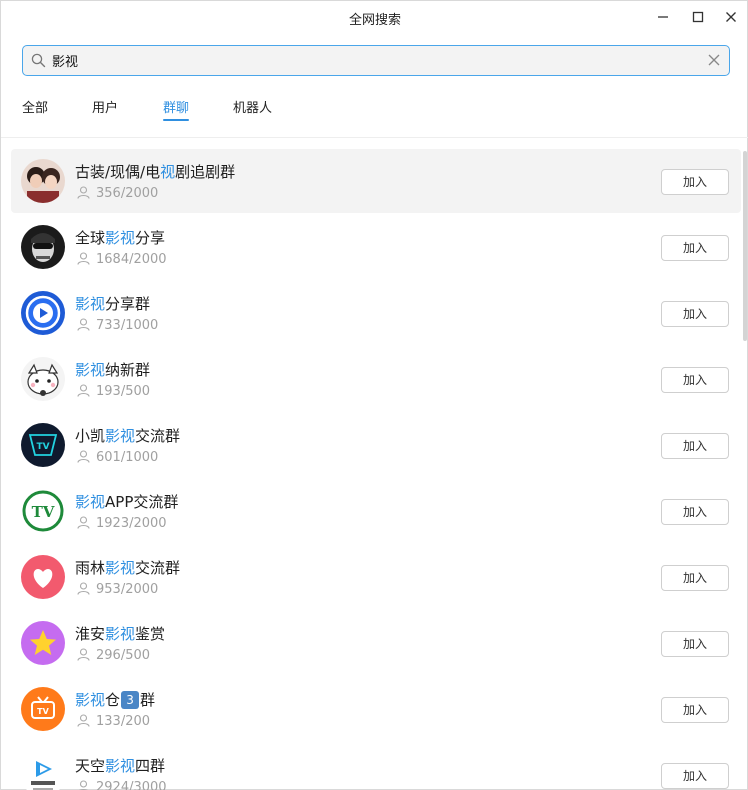 The width and height of the screenshot is (748, 790). I want to click on group-row: TV 影视APP交流群 1923/2000 加入, so click(376, 511).